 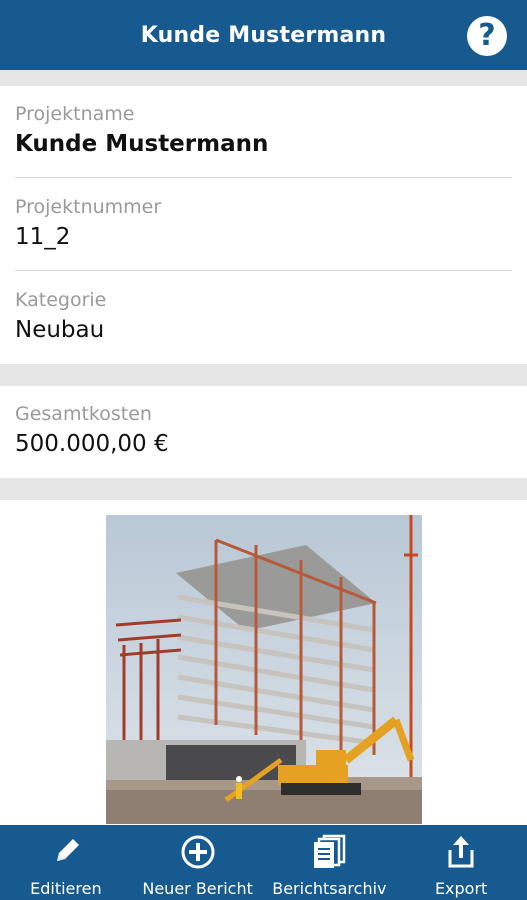 What do you see at coordinates (263, 316) in the screenshot?
I see `category-field: Kategorie Neubau` at bounding box center [263, 316].